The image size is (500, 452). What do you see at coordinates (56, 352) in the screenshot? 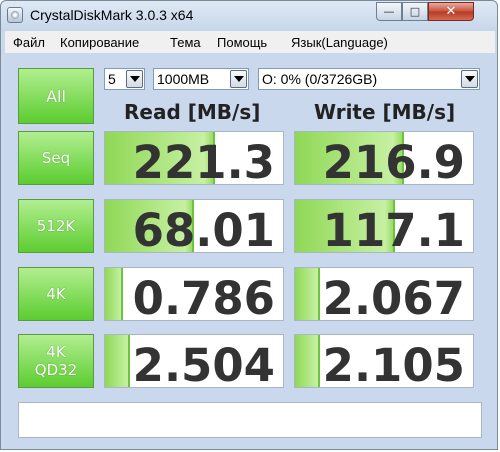
I see `4k-qd32-label-line1: 4K` at bounding box center [56, 352].